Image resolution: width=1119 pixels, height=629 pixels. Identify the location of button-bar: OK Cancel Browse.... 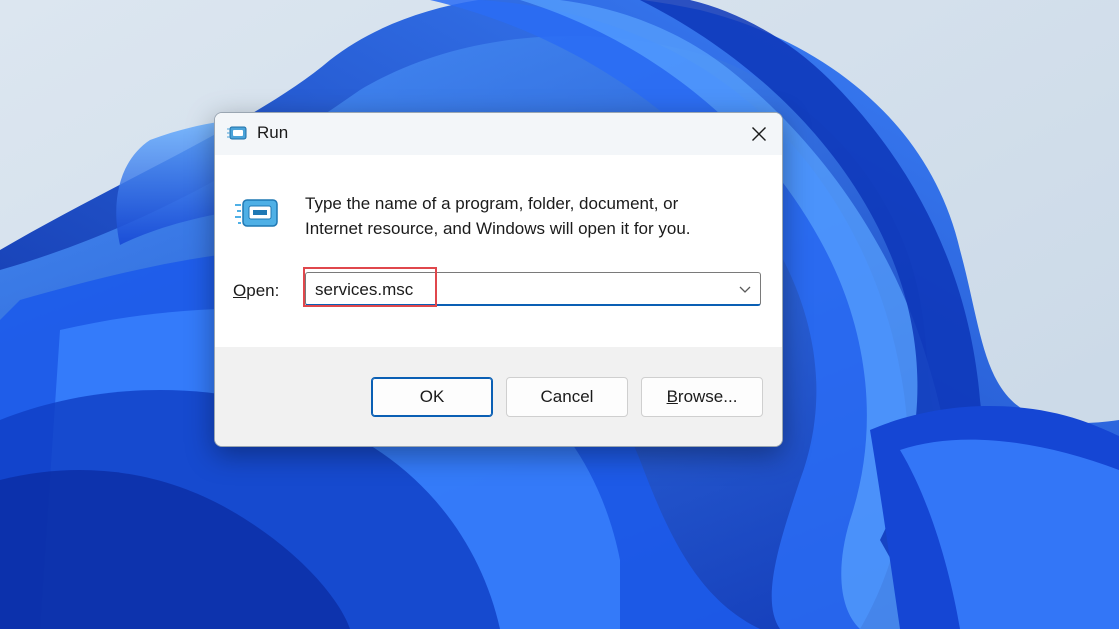
(498, 396).